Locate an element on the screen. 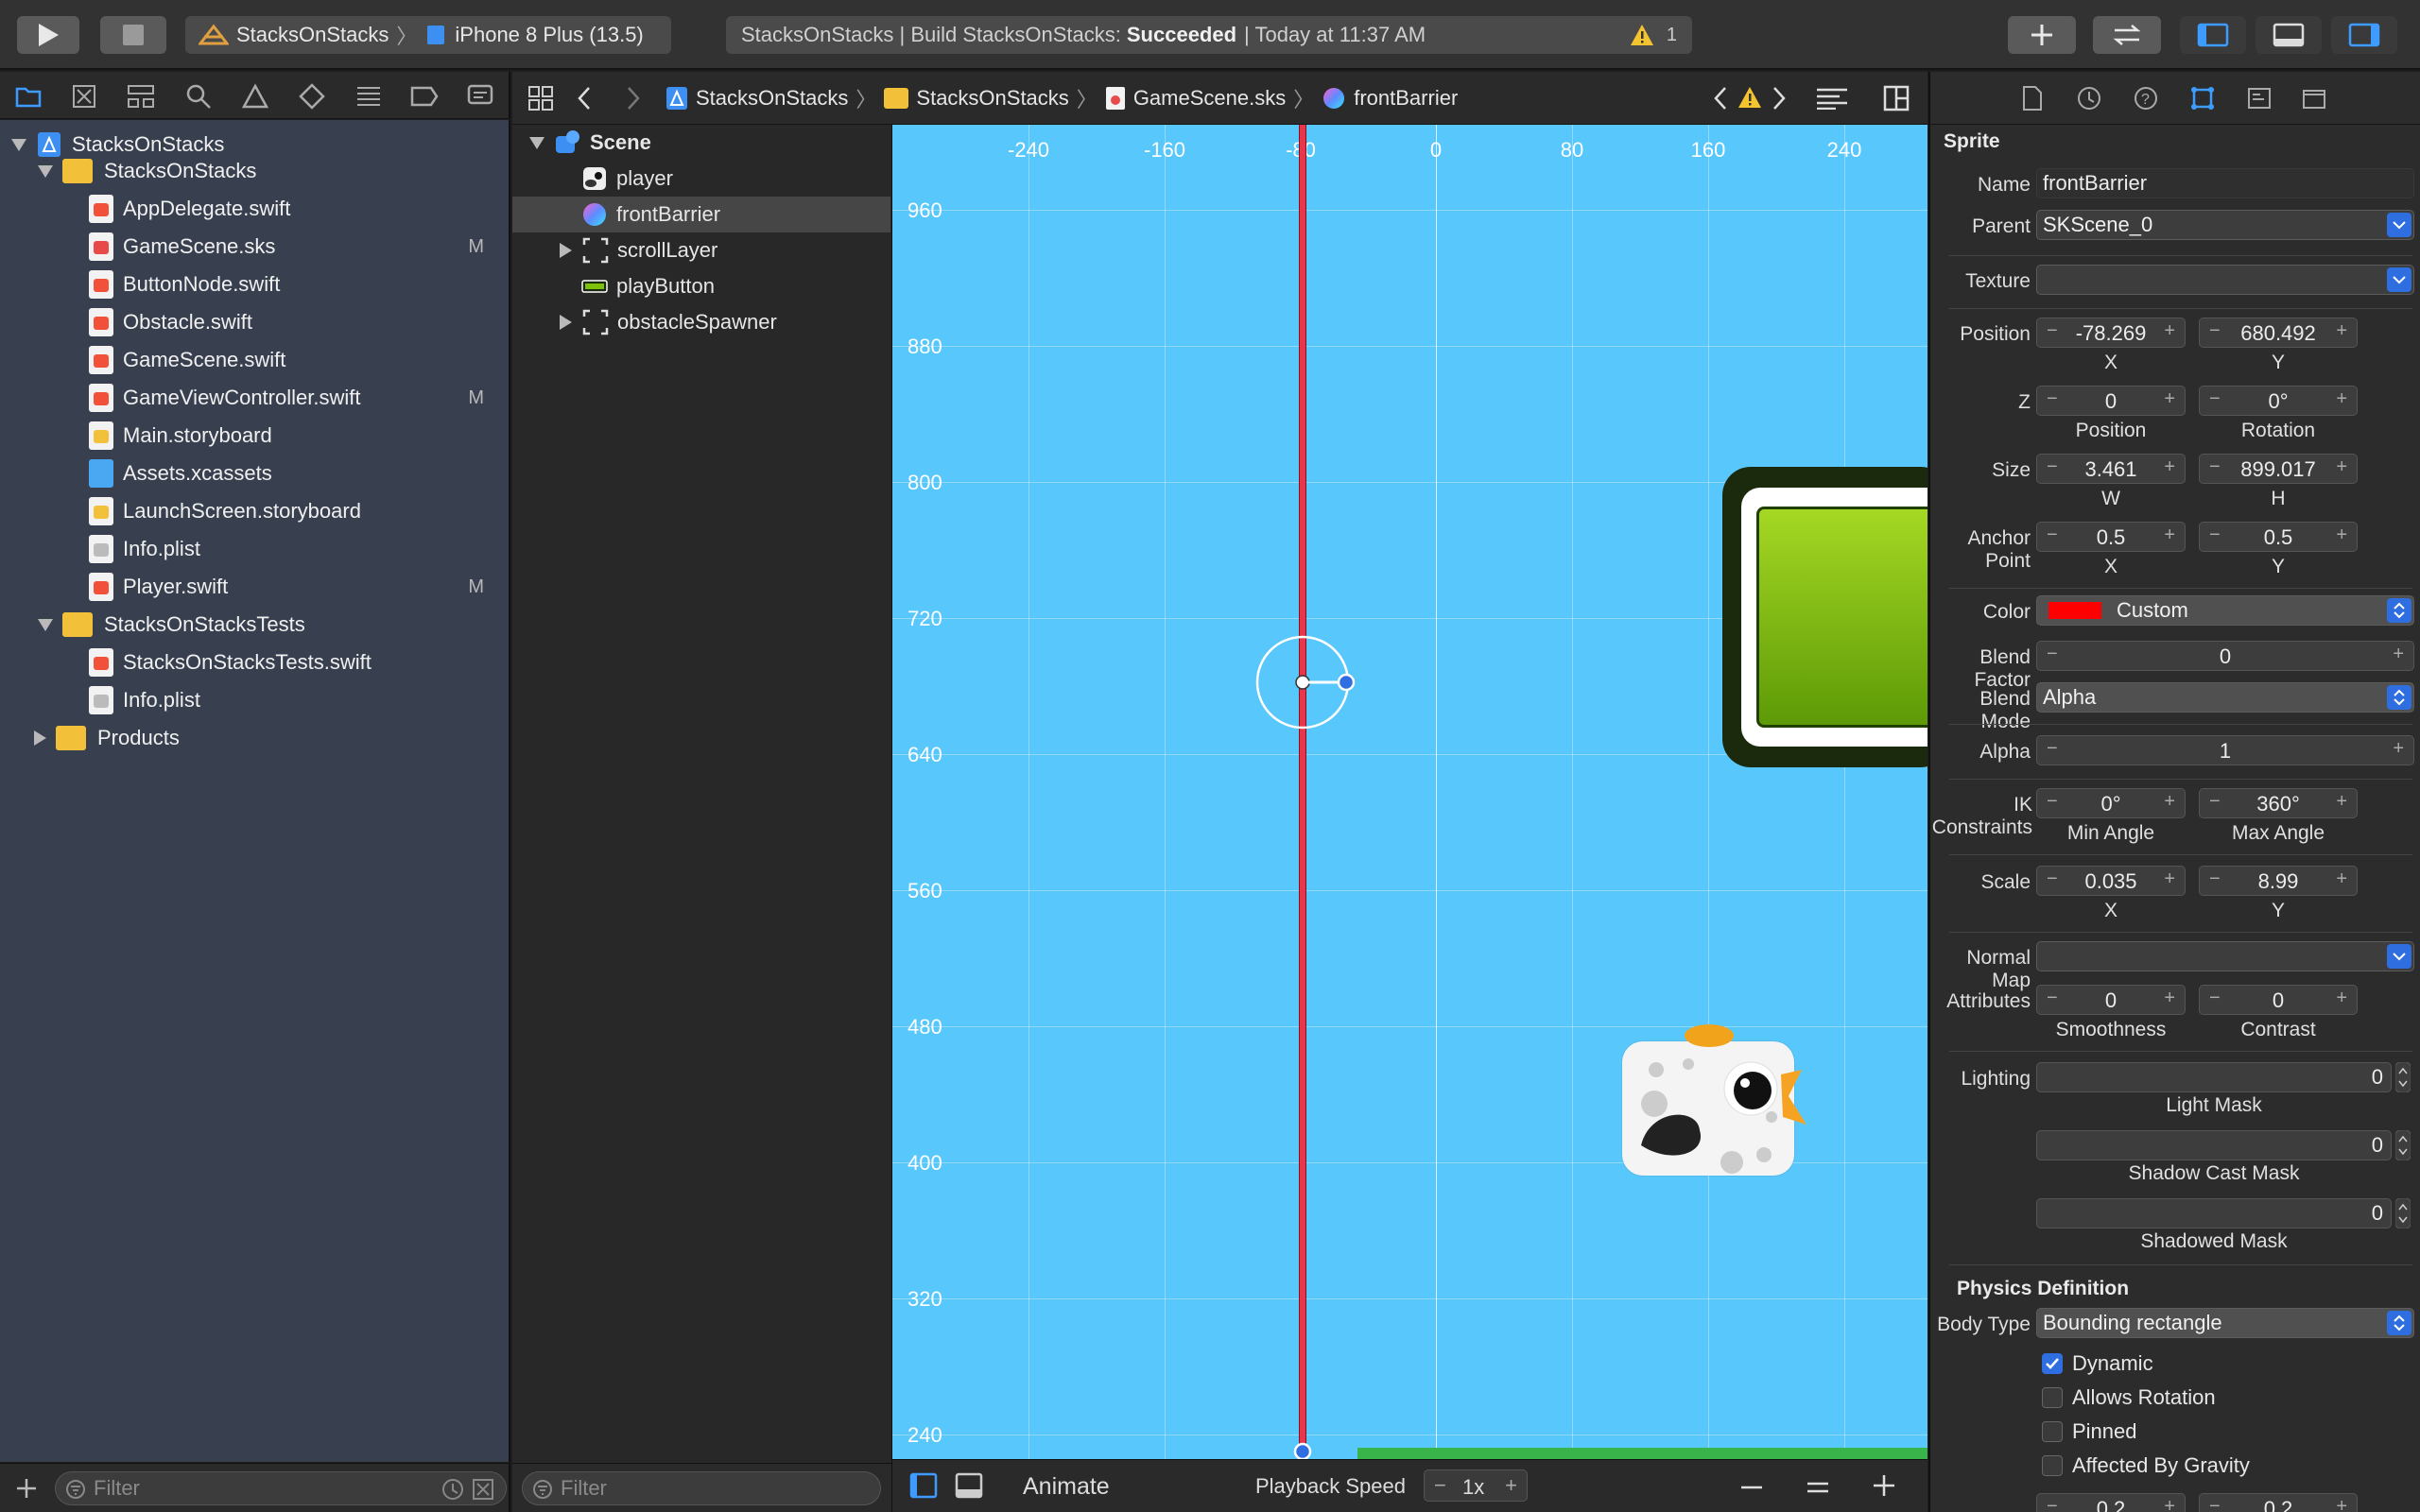 The image size is (2420, 1512). outline-node-row-selected: frontBarrier is located at coordinates (701, 214).